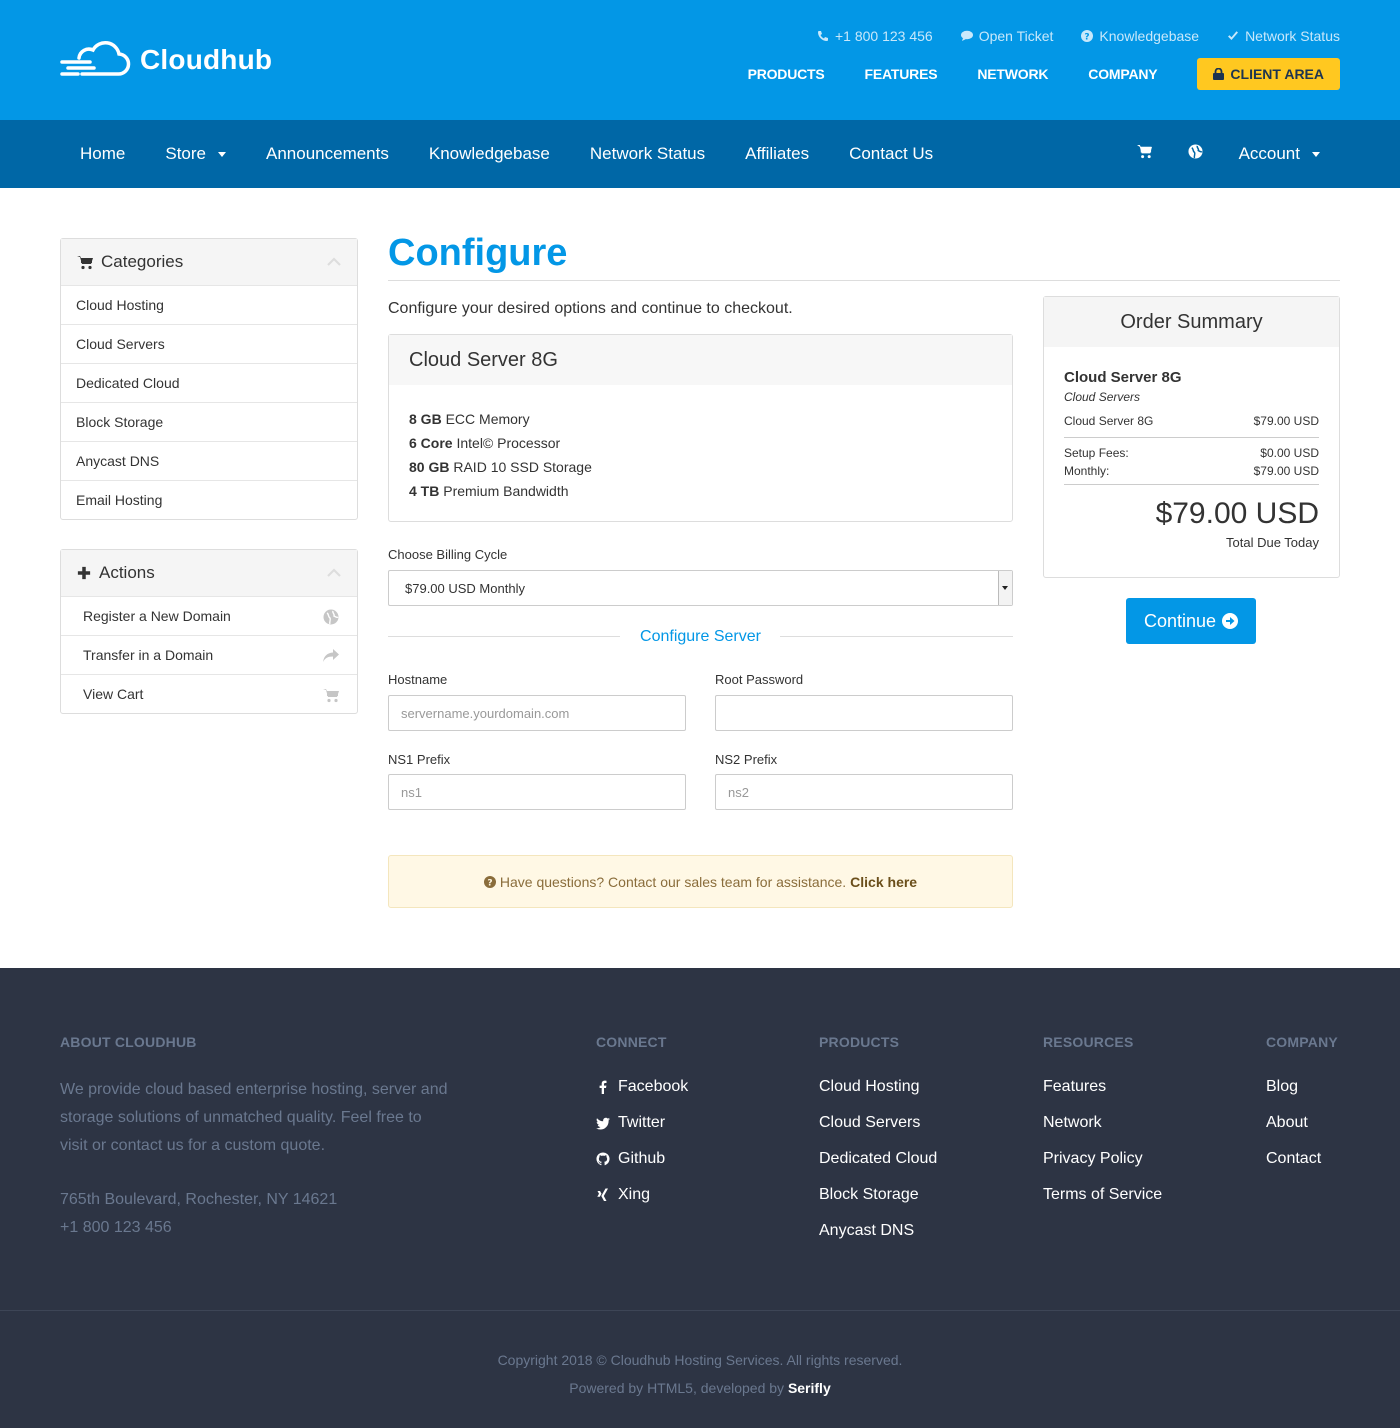 The height and width of the screenshot is (1428, 1400). What do you see at coordinates (634, 1194) in the screenshot?
I see `footer-xing-label: Xing` at bounding box center [634, 1194].